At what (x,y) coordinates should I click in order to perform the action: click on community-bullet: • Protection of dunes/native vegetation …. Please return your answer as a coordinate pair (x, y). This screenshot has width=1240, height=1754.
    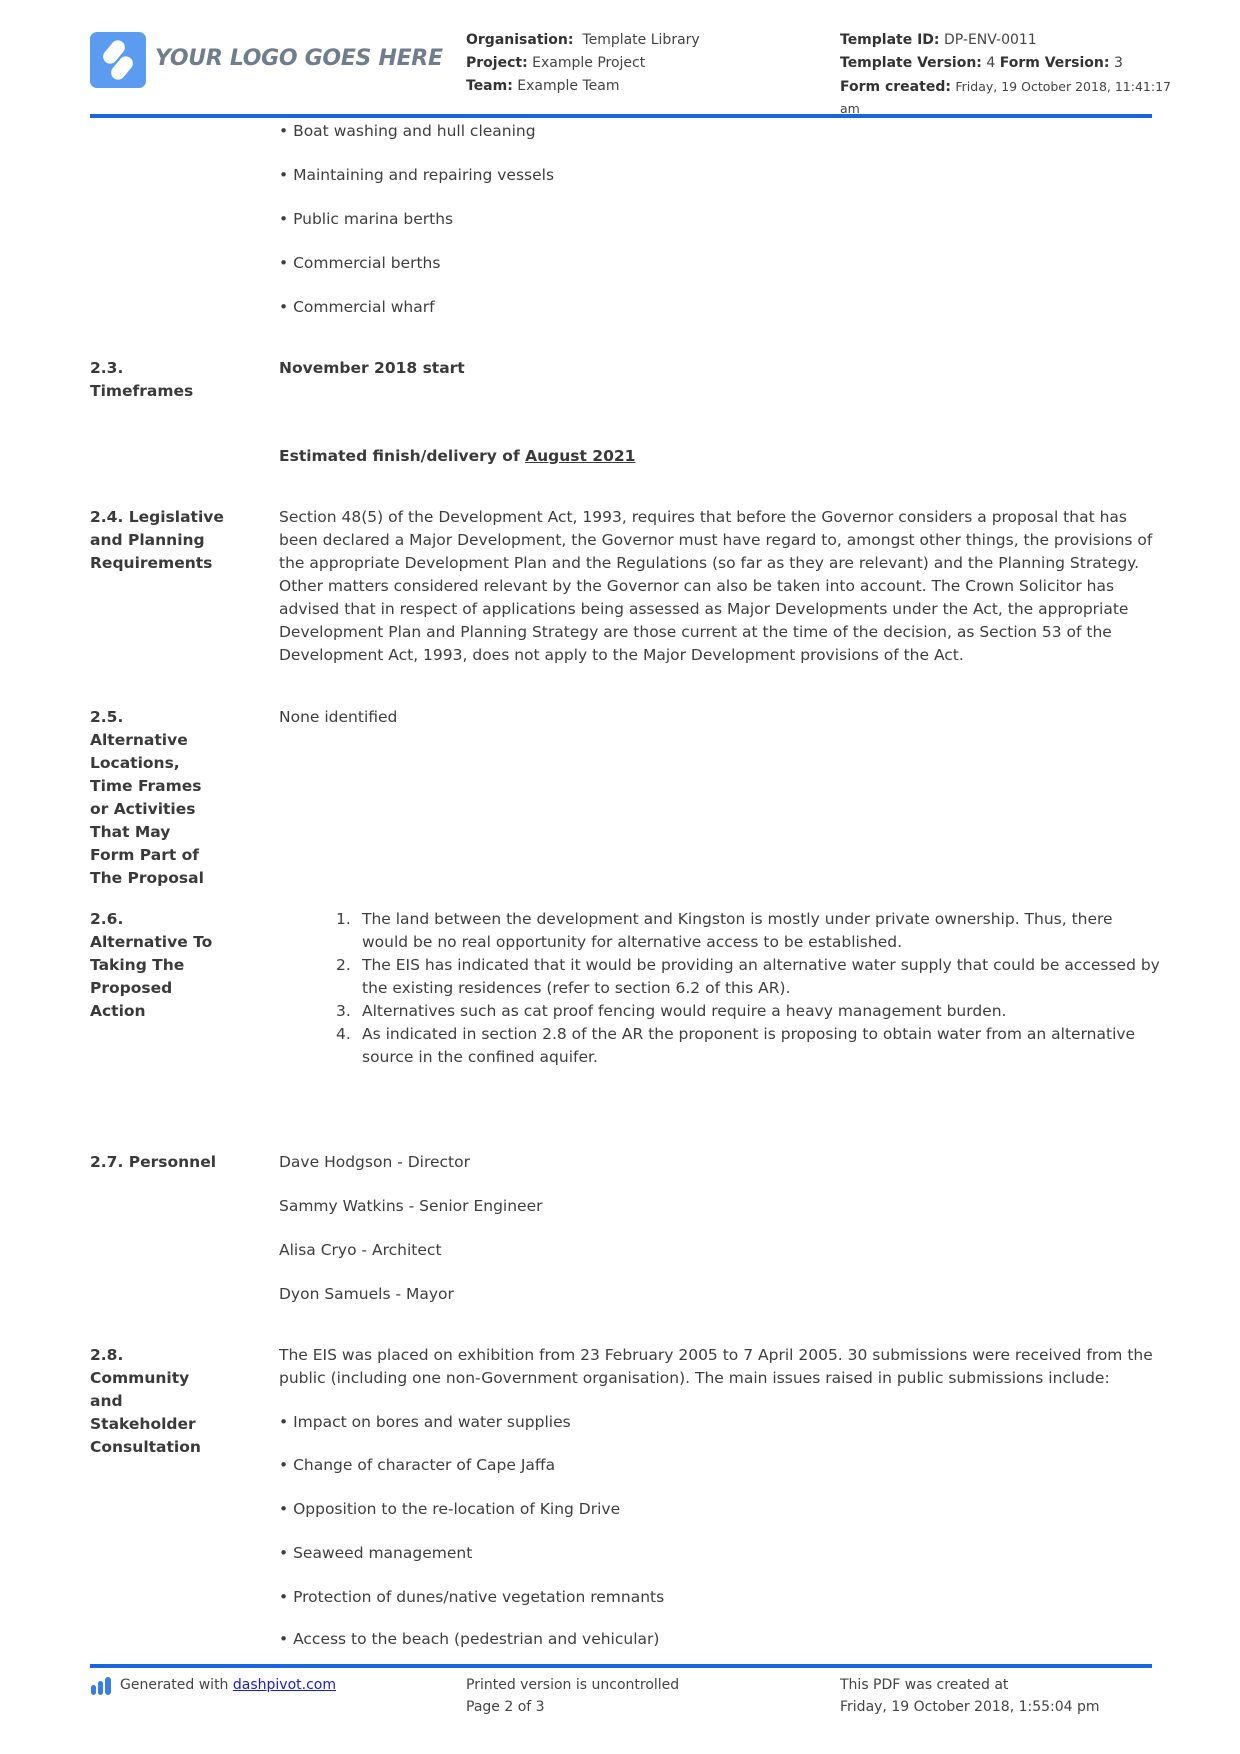
    Looking at the image, I should click on (472, 1597).